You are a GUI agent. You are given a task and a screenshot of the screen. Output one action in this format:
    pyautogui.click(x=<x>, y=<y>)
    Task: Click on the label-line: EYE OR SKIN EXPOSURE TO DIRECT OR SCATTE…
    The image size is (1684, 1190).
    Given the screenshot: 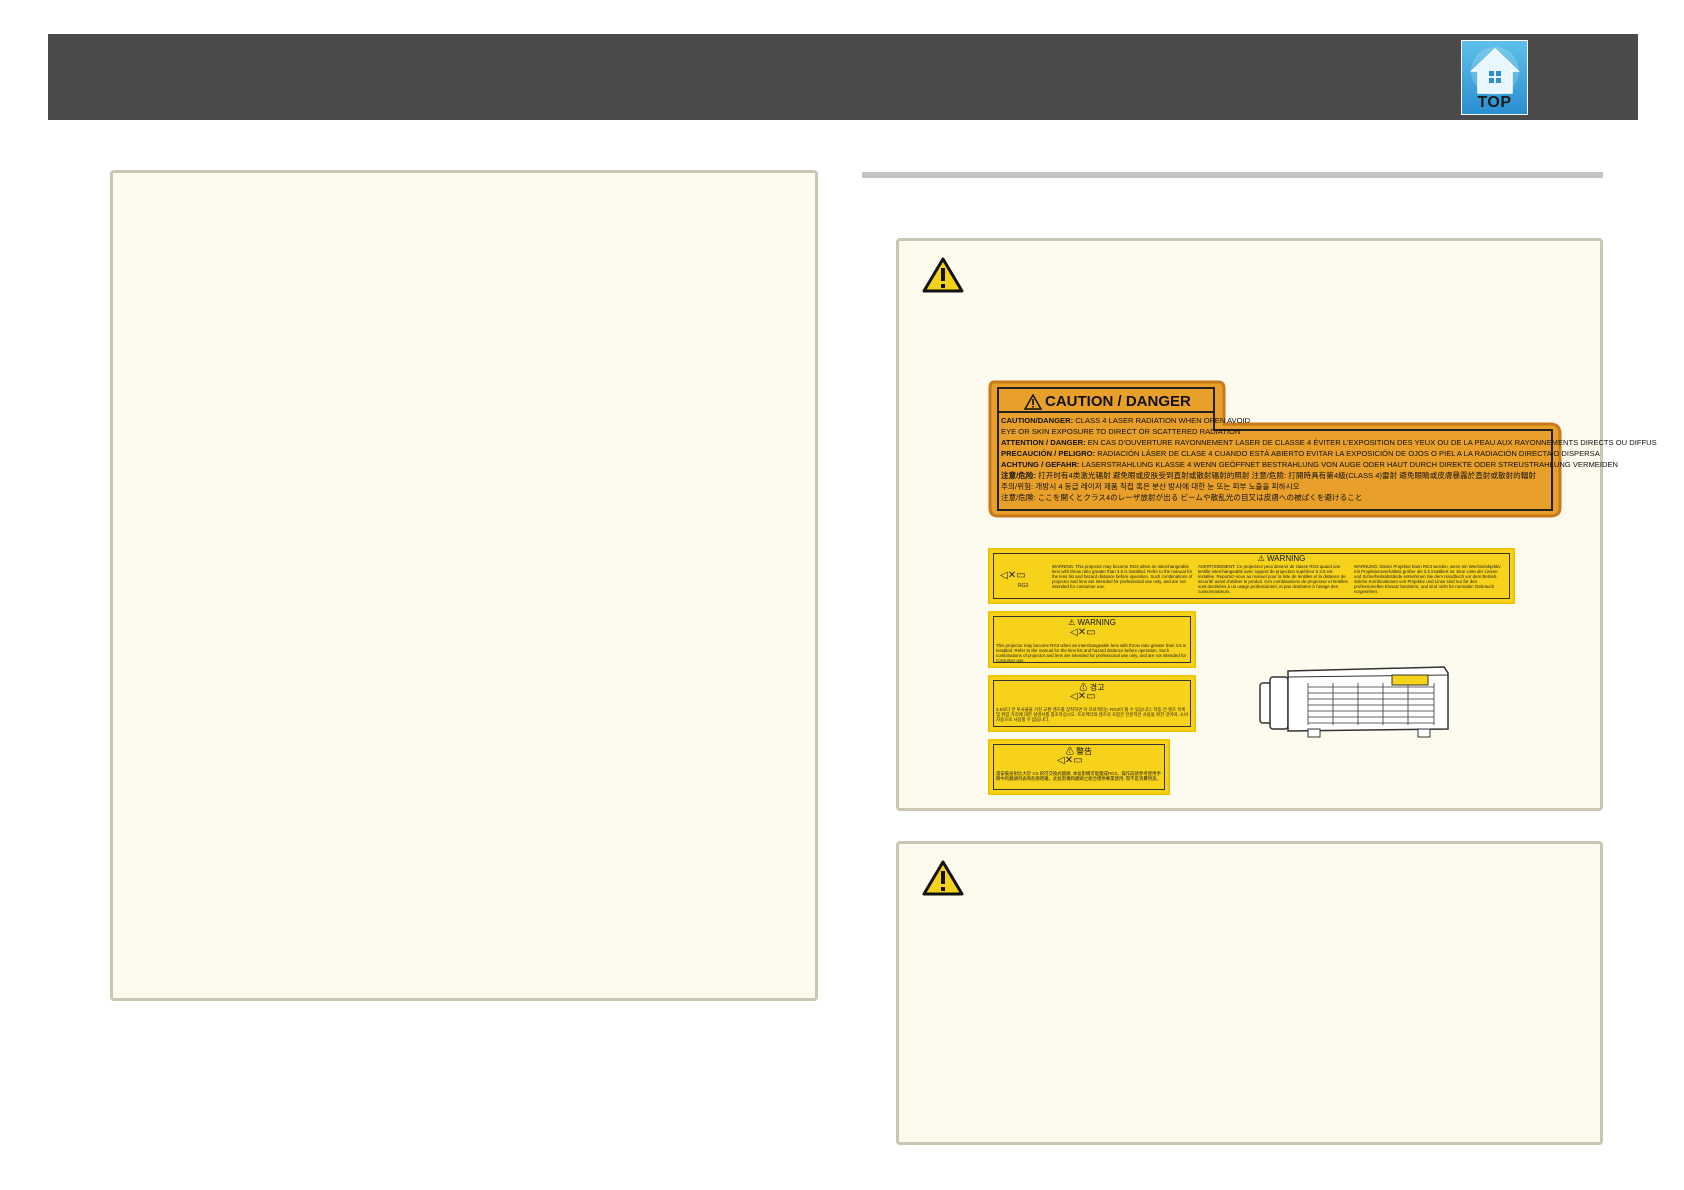 What is the action you would take?
    pyautogui.click(x=1121, y=431)
    